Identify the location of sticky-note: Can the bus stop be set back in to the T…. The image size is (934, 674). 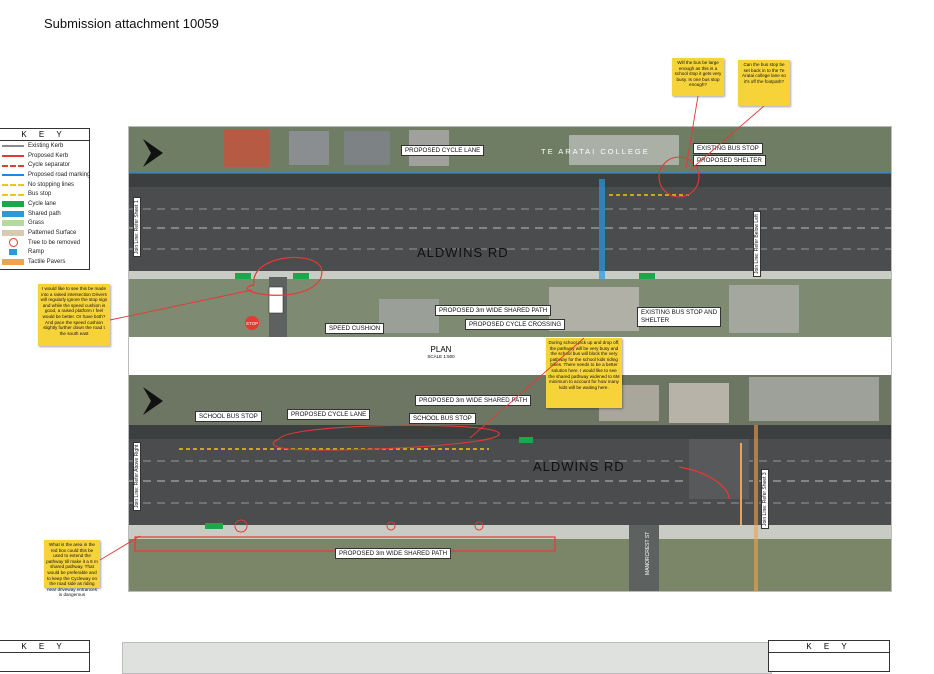
(764, 83).